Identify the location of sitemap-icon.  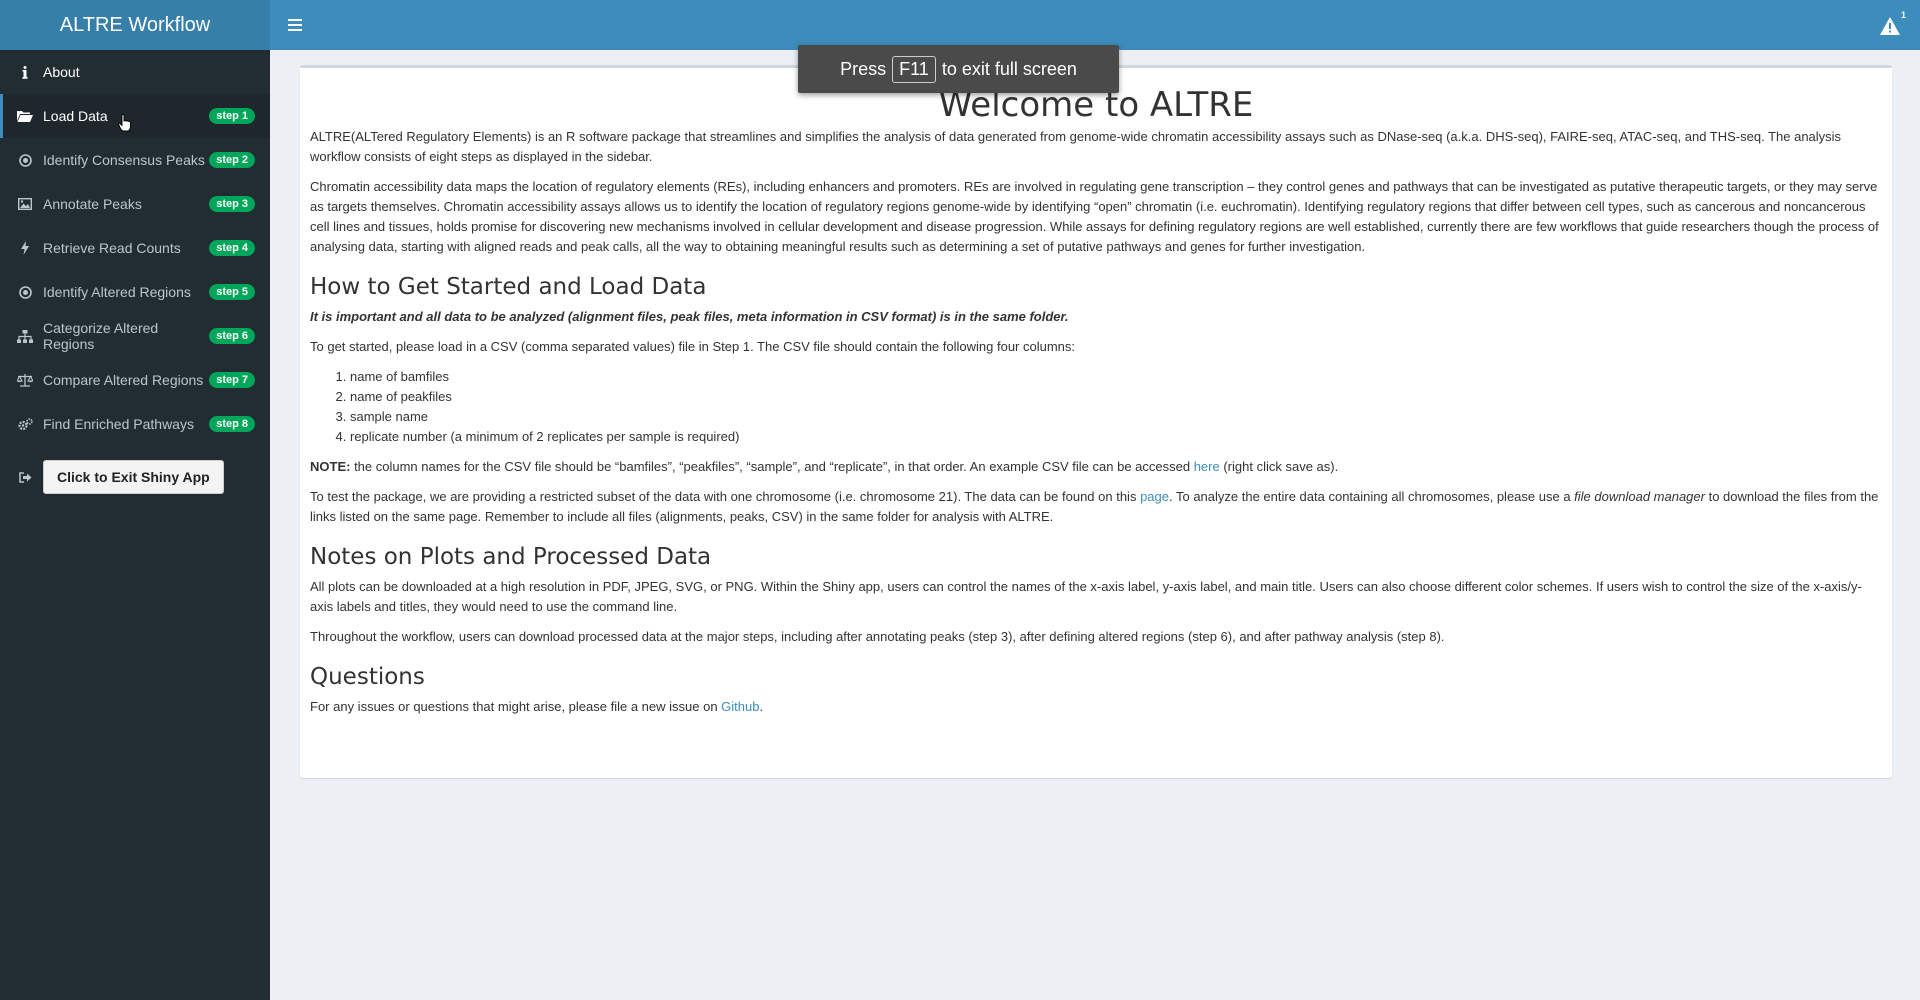
(25, 336).